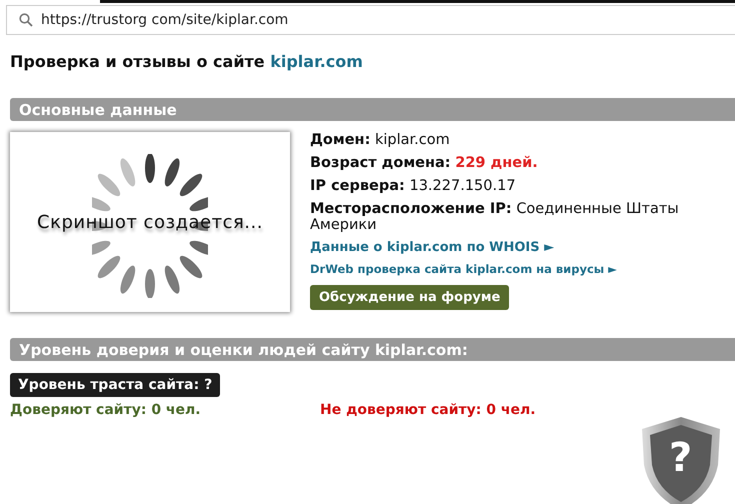  I want to click on domain-fact: Месторасположение IP: Соединенные Штаты Америки, so click(495, 217).